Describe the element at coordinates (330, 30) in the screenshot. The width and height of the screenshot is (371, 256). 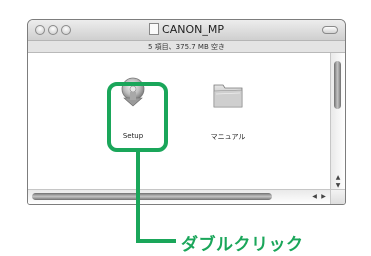
I see `toolbar-toggle-button` at that location.